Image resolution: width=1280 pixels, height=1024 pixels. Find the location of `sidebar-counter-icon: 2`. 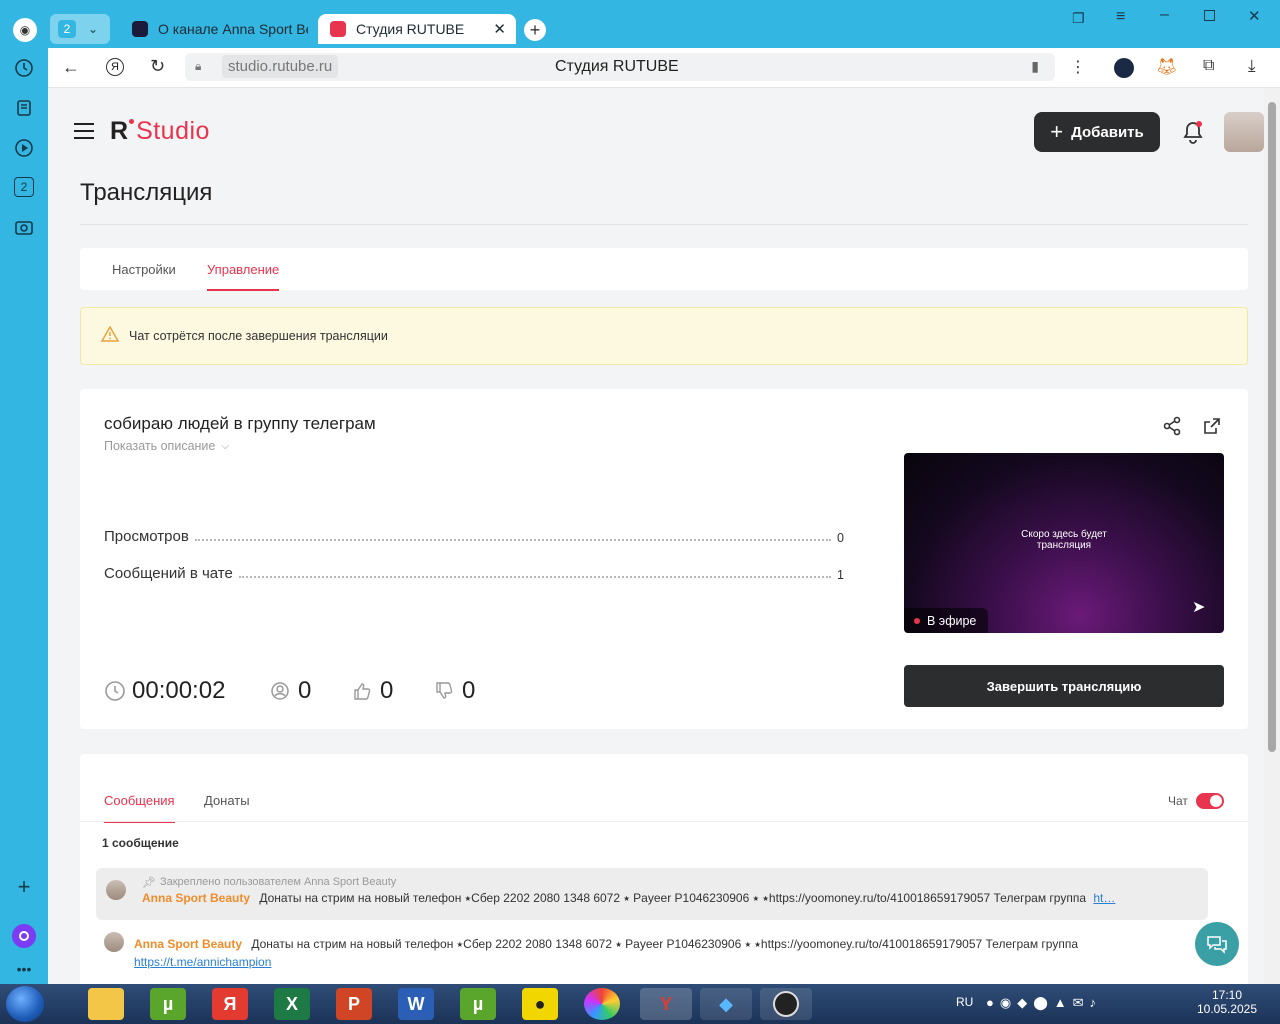

sidebar-counter-icon: 2 is located at coordinates (24, 187).